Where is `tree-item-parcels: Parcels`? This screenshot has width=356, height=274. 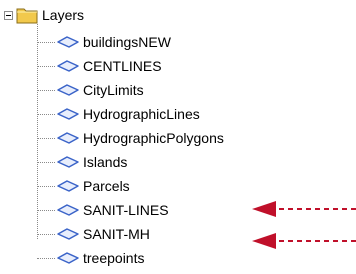
tree-item-parcels: Parcels is located at coordinates (83, 186).